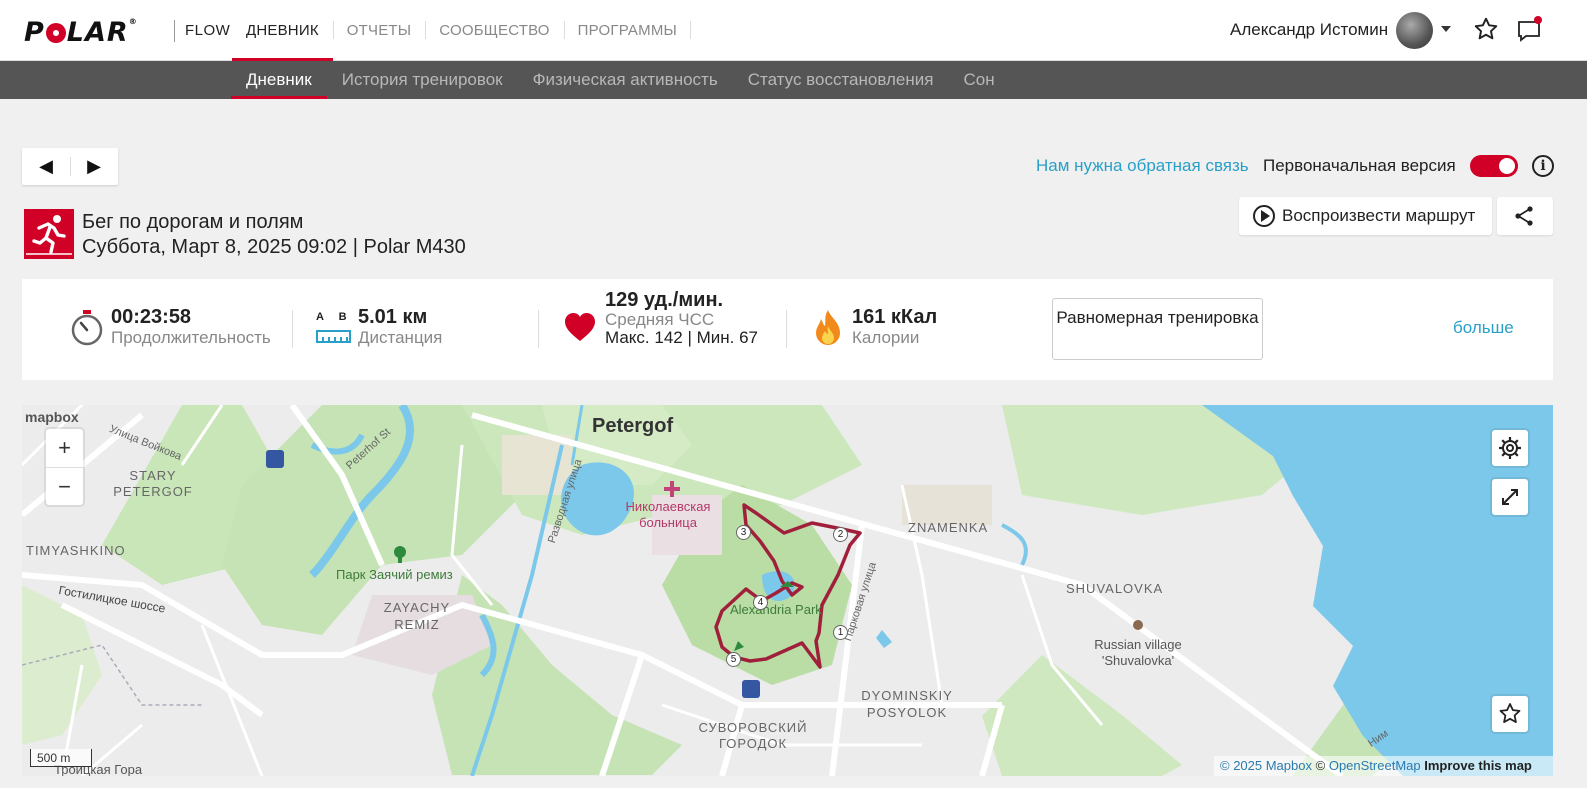 The image size is (1587, 788). What do you see at coordinates (1507, 166) in the screenshot?
I see `toggle-knob` at bounding box center [1507, 166].